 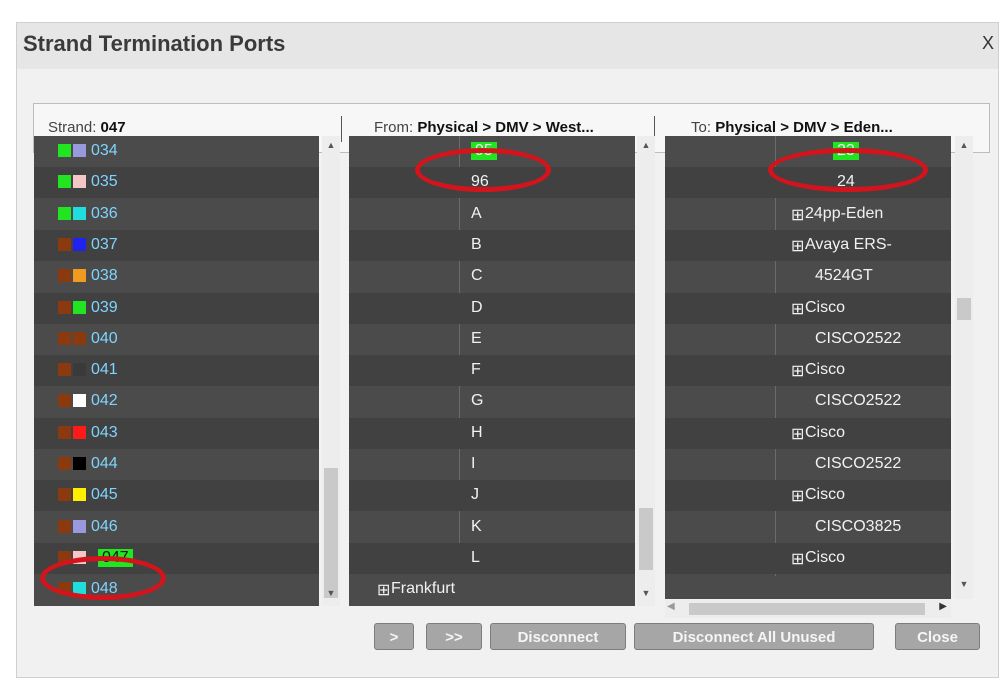 I want to click on strand-row: 038, so click(x=176, y=276).